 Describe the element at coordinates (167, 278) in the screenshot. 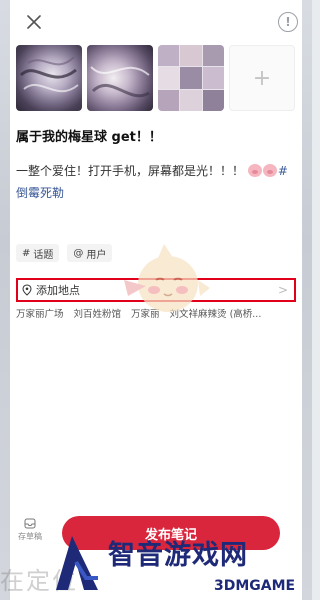

I see `mascot-overlay-icon` at that location.